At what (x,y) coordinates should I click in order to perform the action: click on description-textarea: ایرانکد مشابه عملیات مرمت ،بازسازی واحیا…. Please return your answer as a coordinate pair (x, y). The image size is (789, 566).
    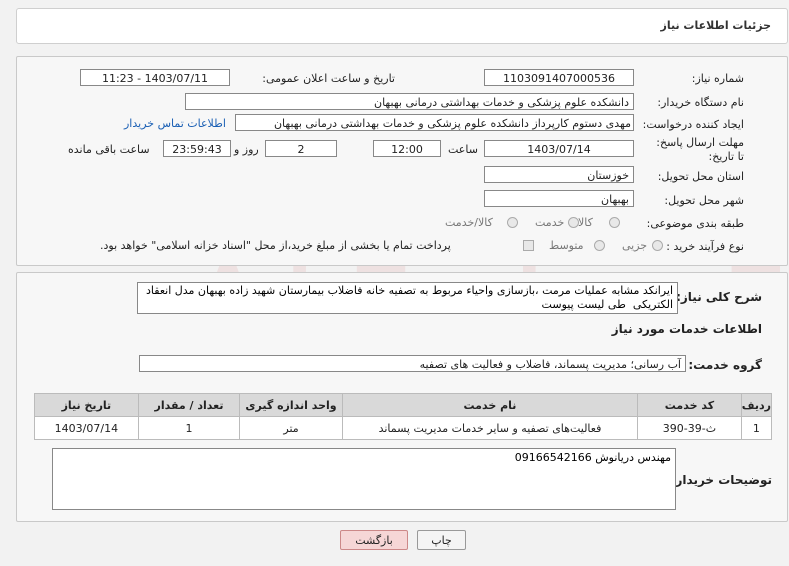
    Looking at the image, I should click on (407, 298).